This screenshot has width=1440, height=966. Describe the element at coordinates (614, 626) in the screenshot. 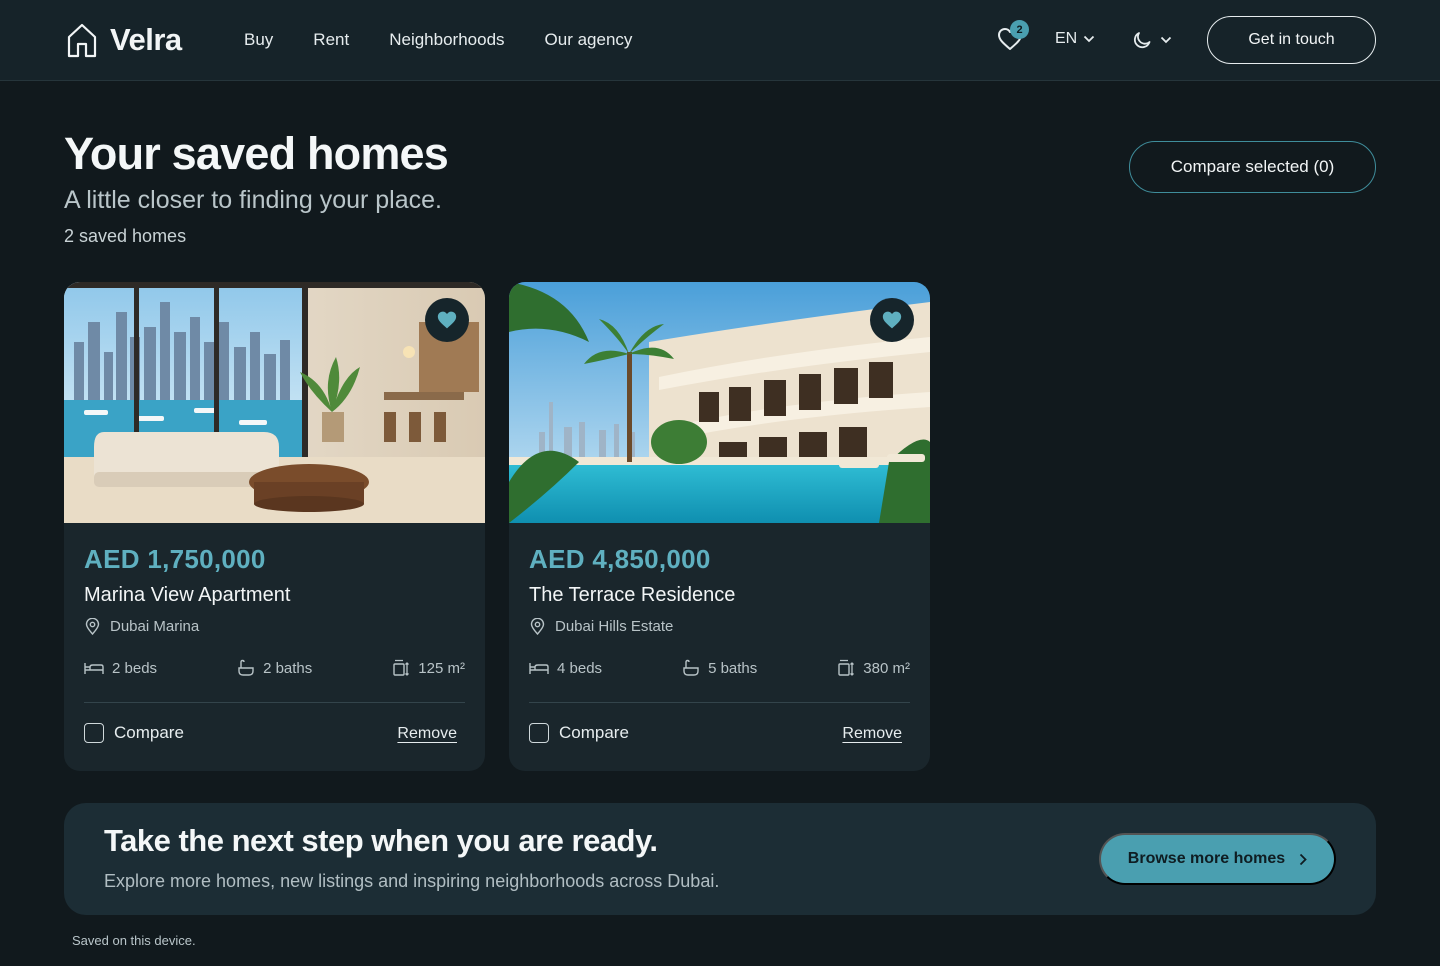

I see `location-text: Dubai Hills Estate` at that location.